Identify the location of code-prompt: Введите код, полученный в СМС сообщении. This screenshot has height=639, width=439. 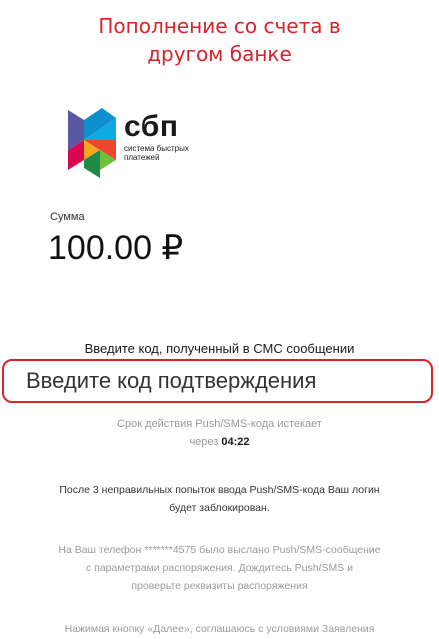
(219, 348).